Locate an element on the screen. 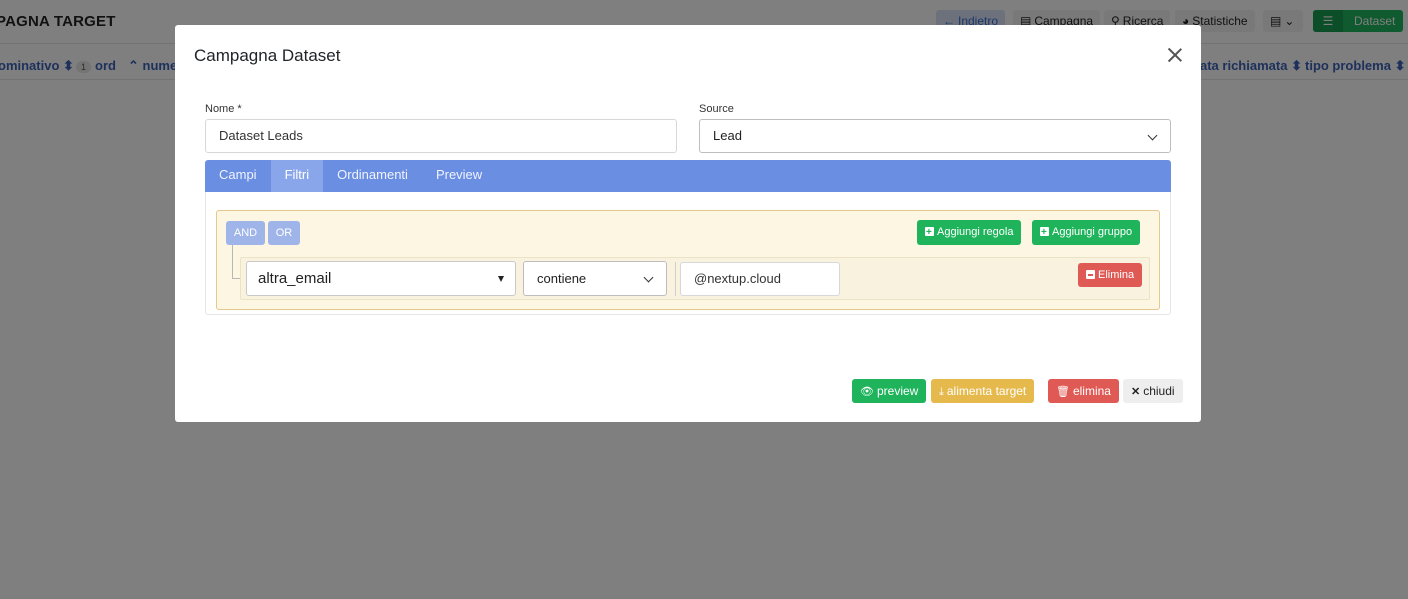 This screenshot has width=1408, height=599. nome-input: Dataset Leads is located at coordinates (441, 136).